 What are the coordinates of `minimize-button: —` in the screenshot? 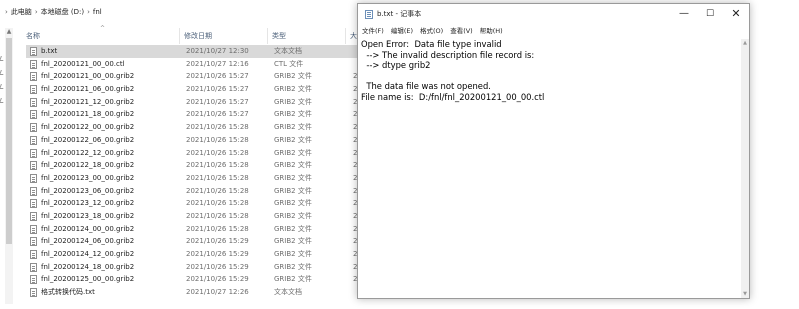 It's located at (684, 14).